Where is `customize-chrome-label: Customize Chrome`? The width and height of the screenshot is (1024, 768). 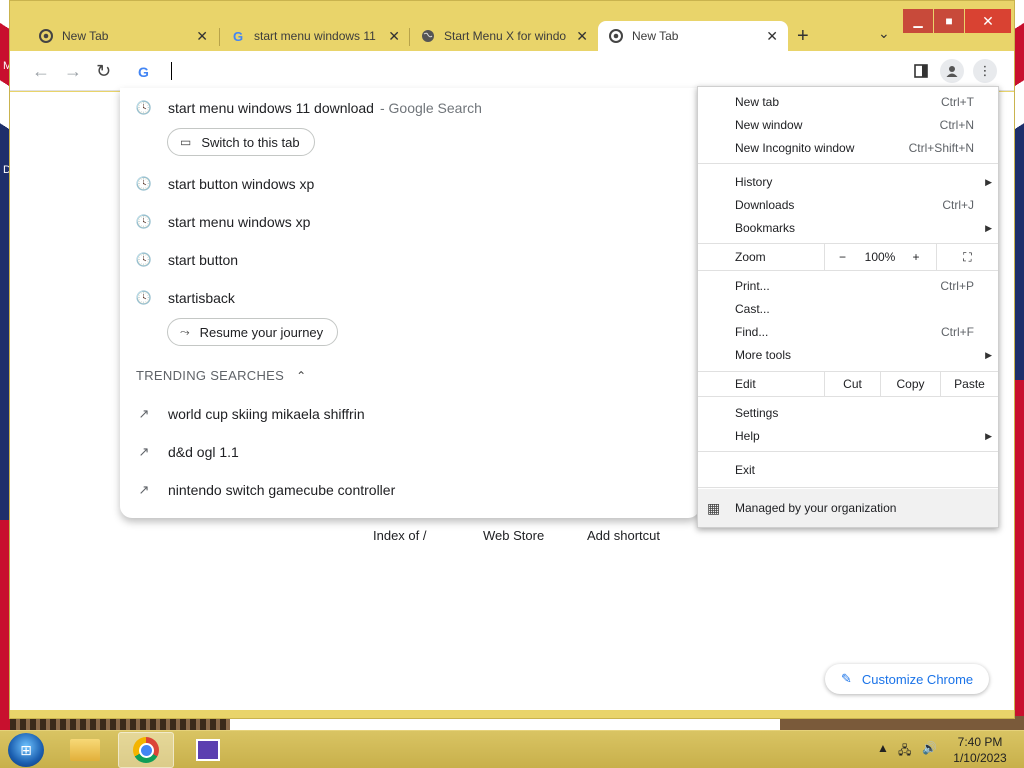 customize-chrome-label: Customize Chrome is located at coordinates (917, 679).